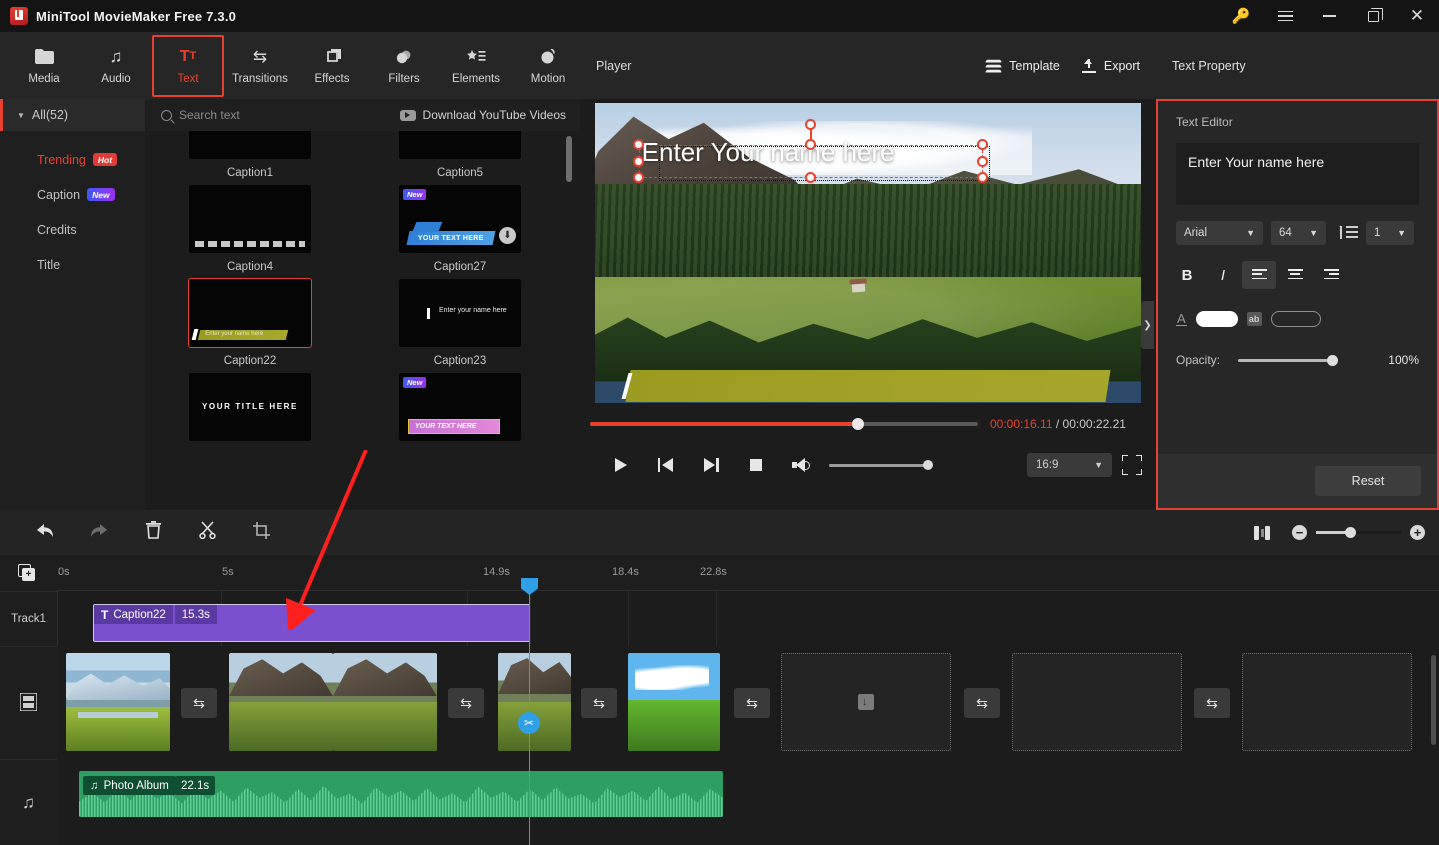 The width and height of the screenshot is (1439, 845). Describe the element at coordinates (72, 264) in the screenshot. I see `category-item-title: Title` at that location.